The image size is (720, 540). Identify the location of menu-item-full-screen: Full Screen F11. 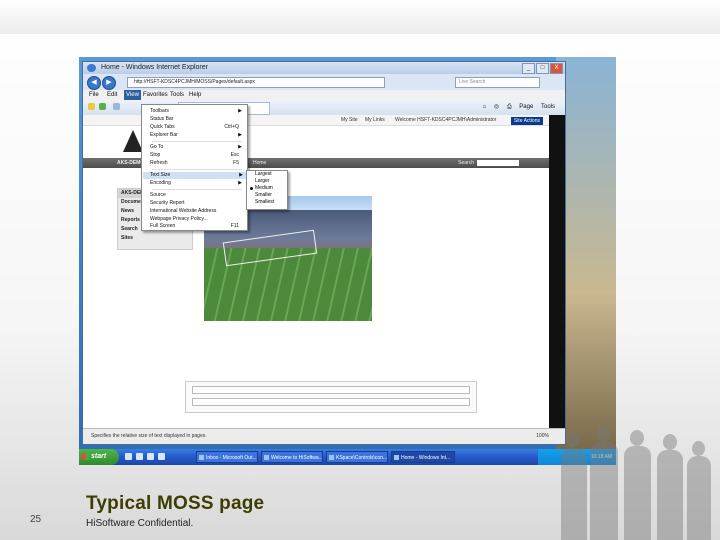
(197, 226).